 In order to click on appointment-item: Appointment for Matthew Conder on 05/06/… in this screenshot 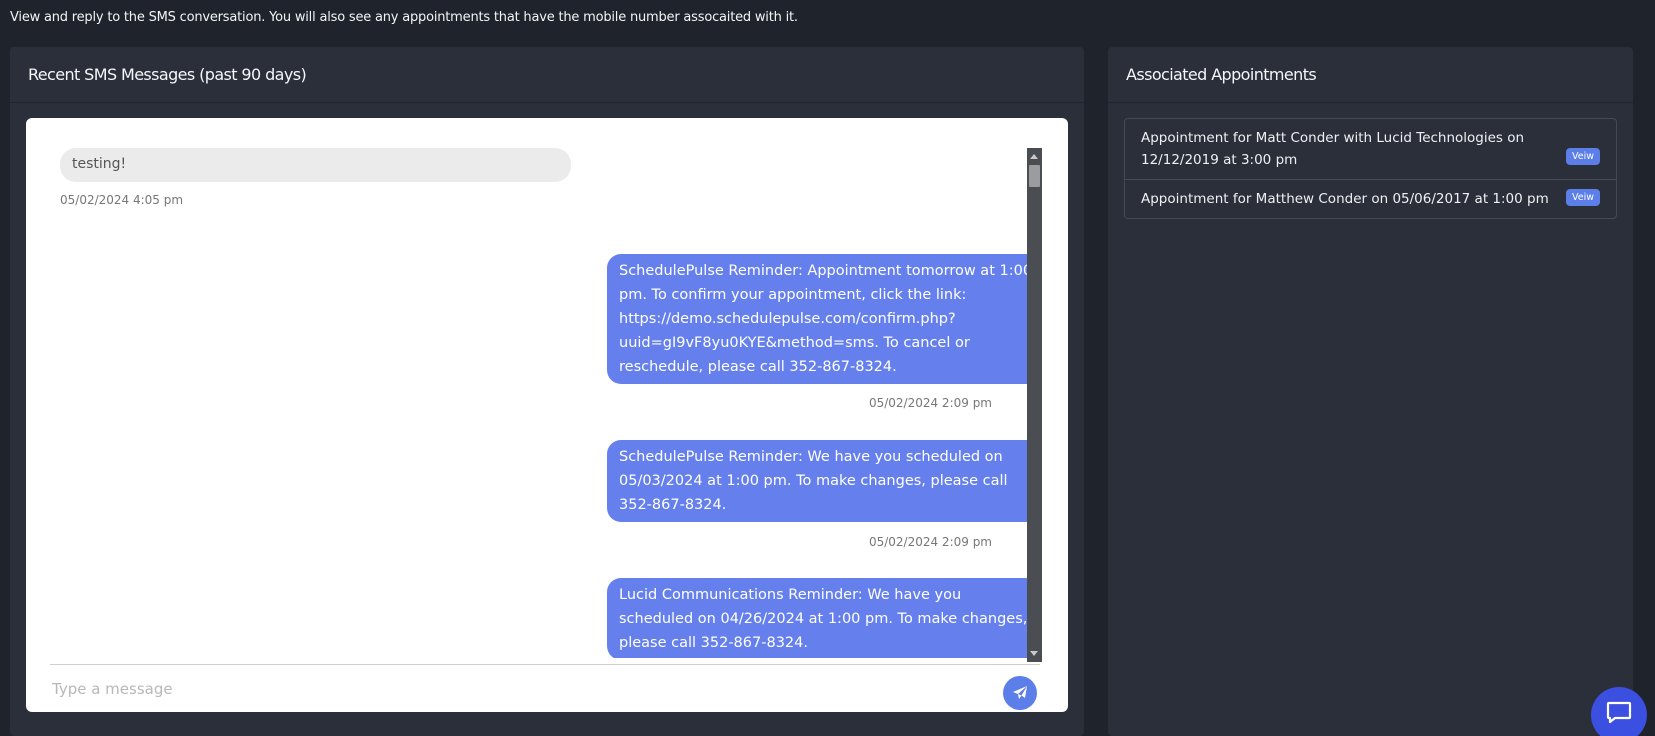, I will do `click(1370, 199)`.